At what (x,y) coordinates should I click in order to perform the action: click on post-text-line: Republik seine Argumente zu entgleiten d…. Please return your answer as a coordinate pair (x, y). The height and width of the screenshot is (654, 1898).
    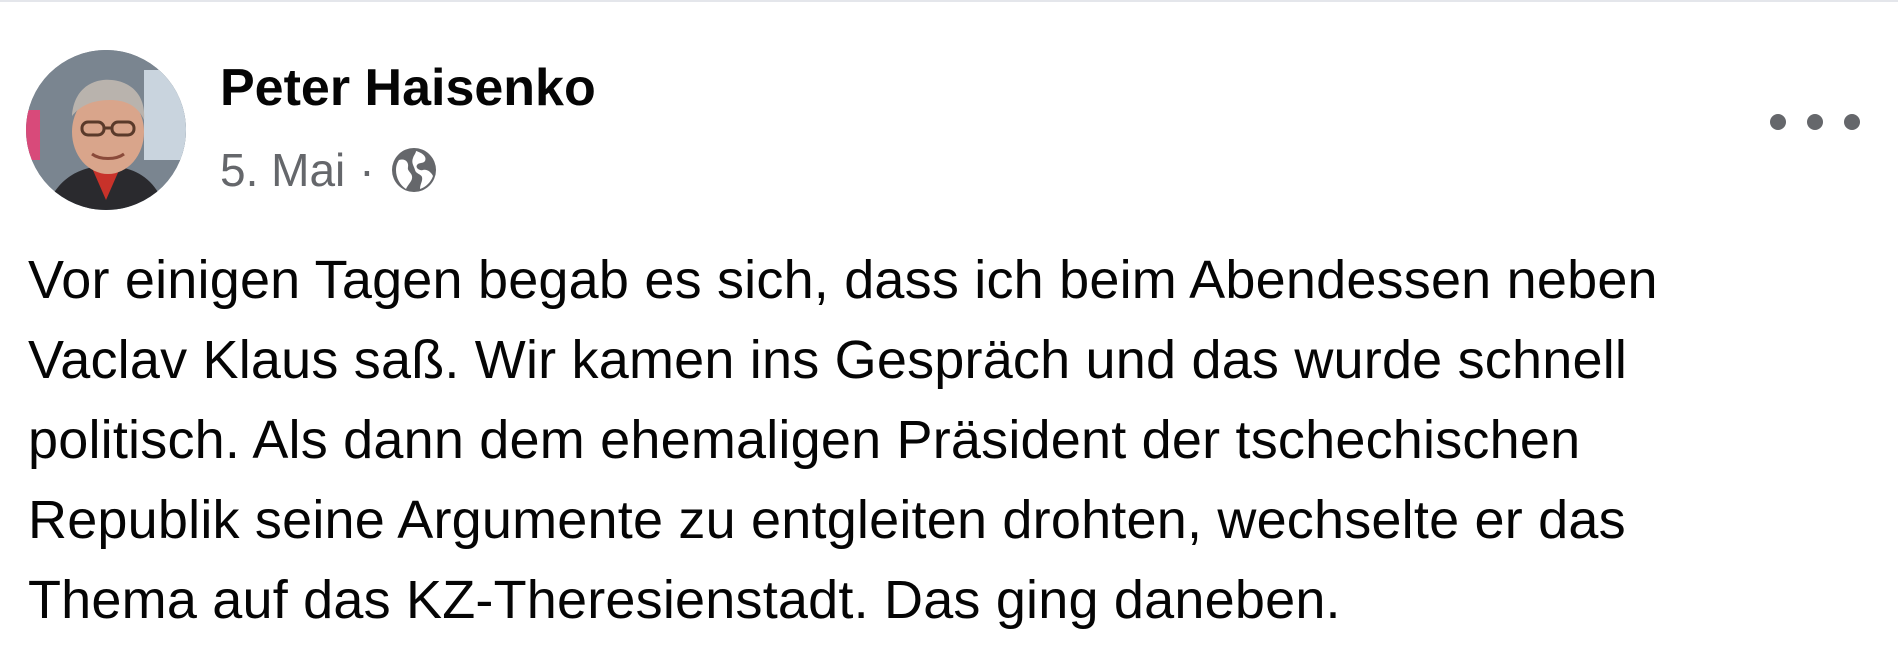
    Looking at the image, I should click on (827, 520).